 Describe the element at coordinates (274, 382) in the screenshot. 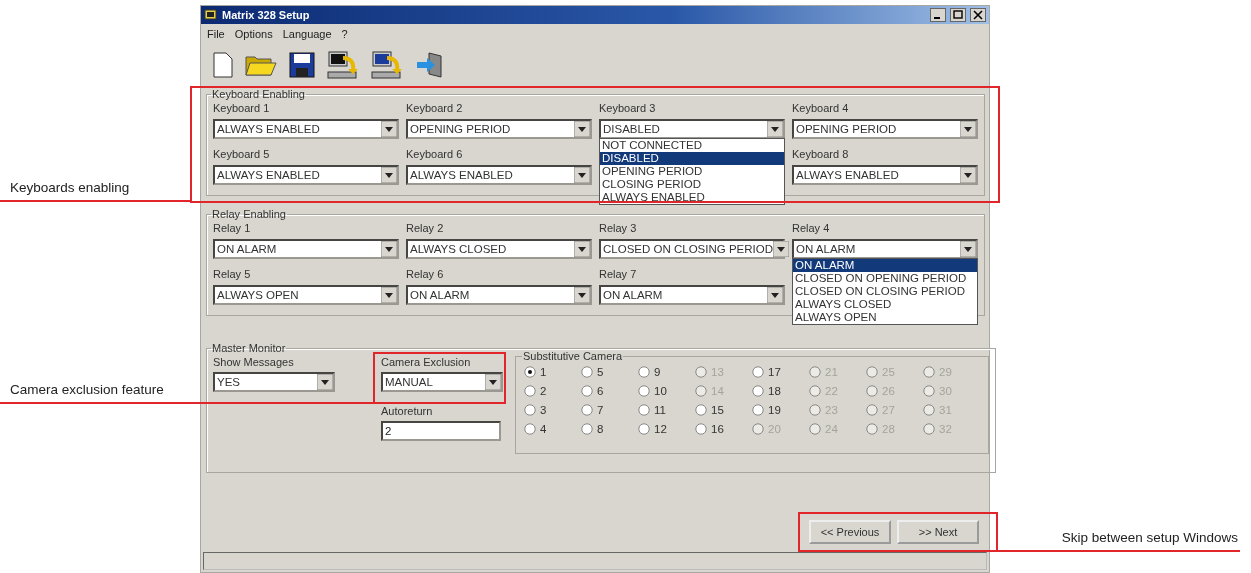

I see `dropdown: YES` at that location.